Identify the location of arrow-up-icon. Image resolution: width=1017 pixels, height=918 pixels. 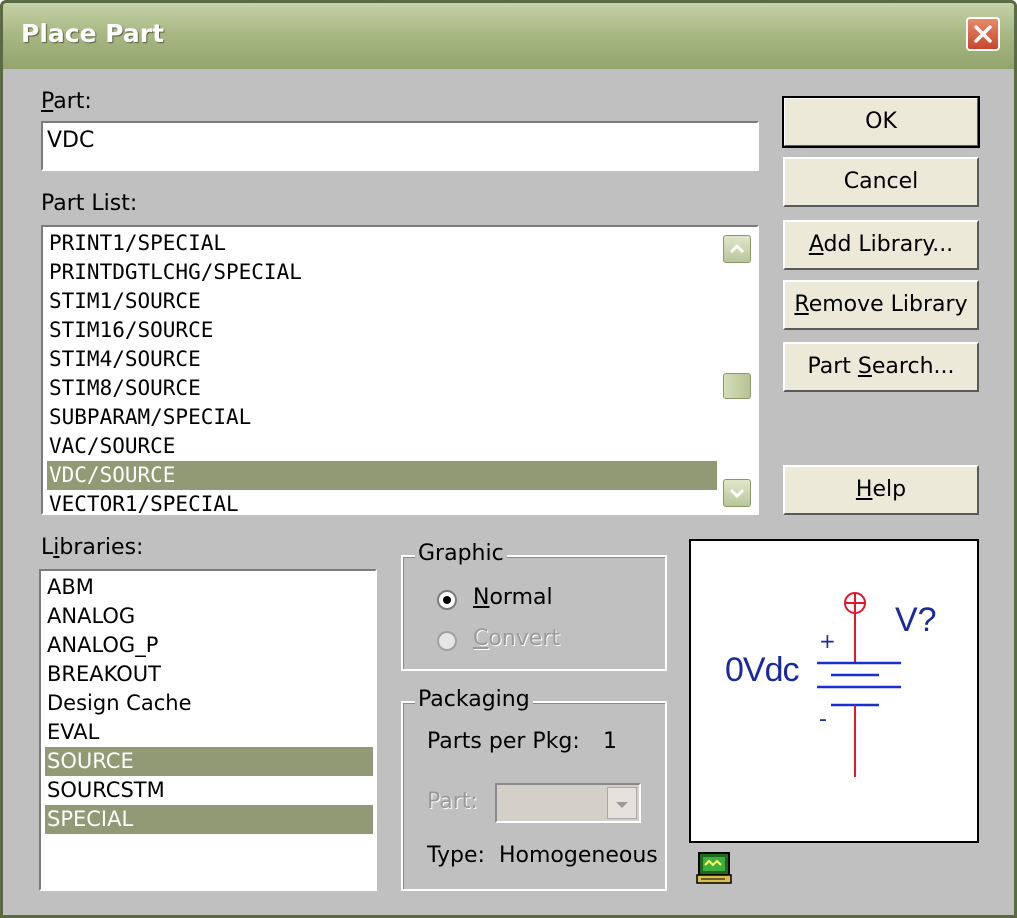
(737, 248).